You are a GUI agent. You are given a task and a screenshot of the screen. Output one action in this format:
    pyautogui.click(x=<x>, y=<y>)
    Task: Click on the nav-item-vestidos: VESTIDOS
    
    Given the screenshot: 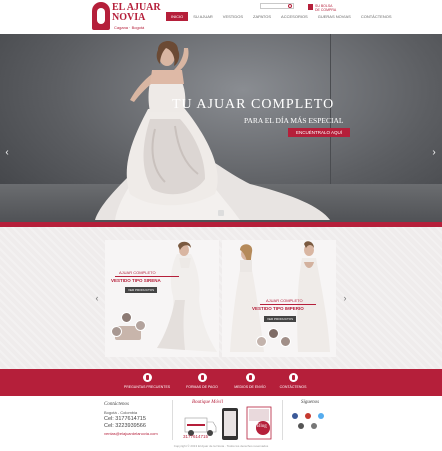 What is the action you would take?
    pyautogui.click(x=233, y=16)
    